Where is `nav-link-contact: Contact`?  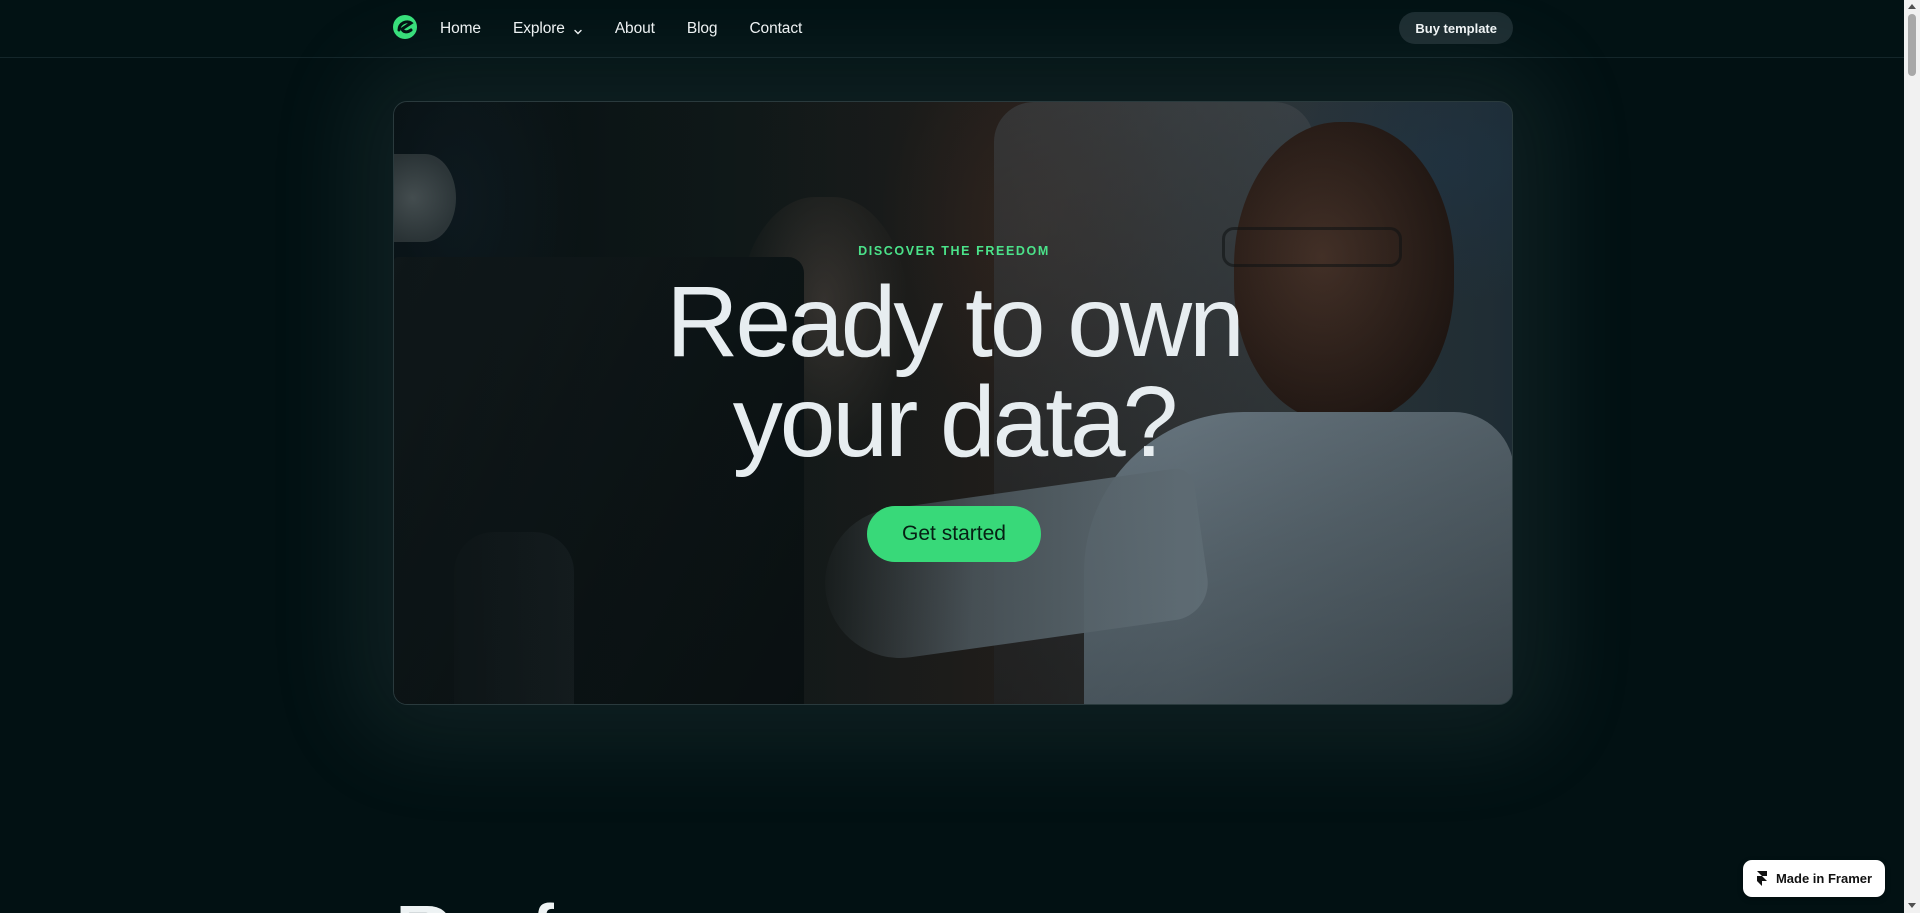
nav-link-contact: Contact is located at coordinates (775, 29).